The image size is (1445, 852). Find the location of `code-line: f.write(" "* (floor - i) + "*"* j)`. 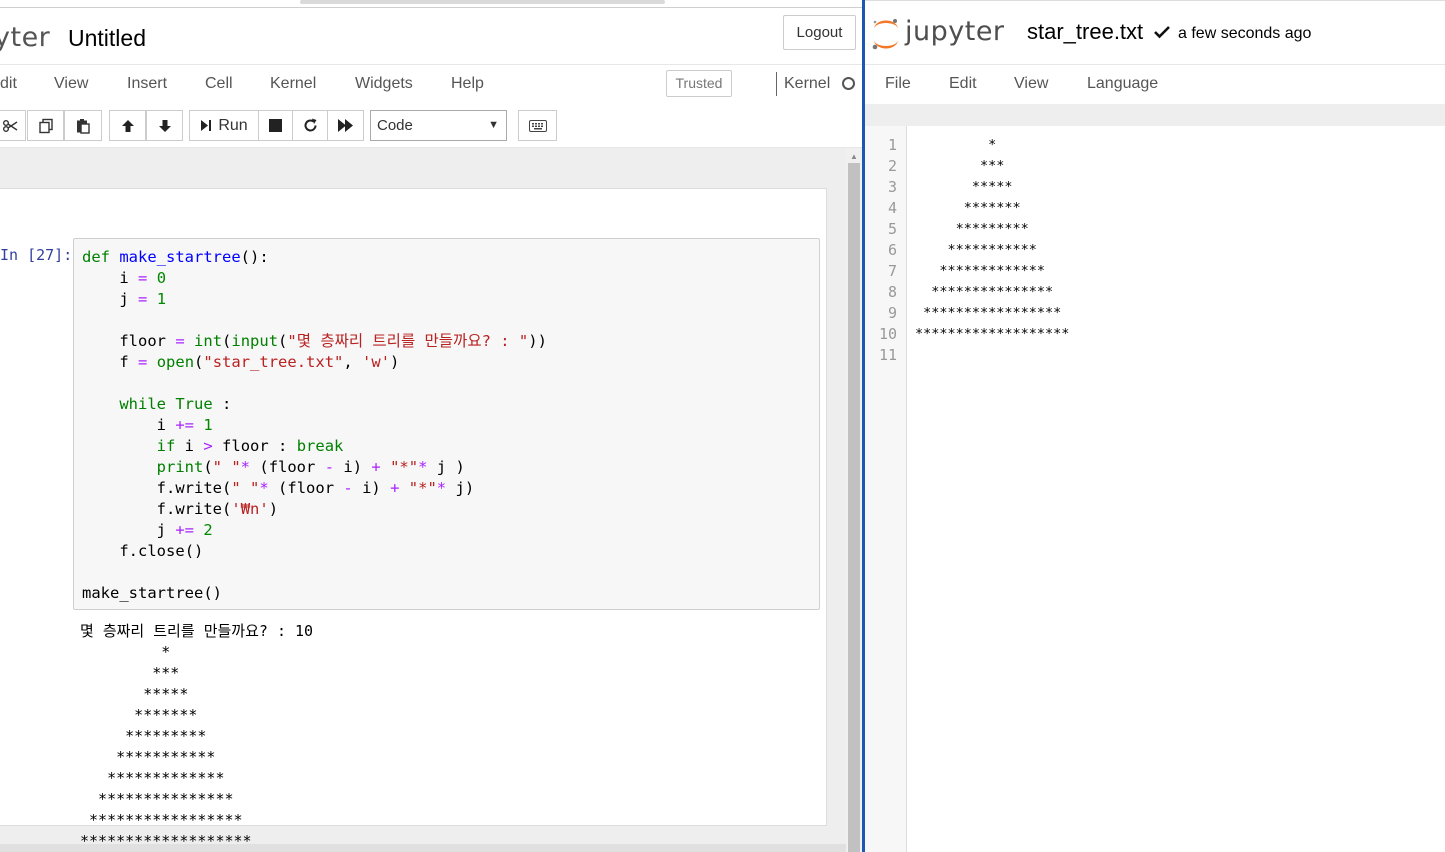

code-line: f.write(" "* (floor - i) + "*"* j) is located at coordinates (315, 488).